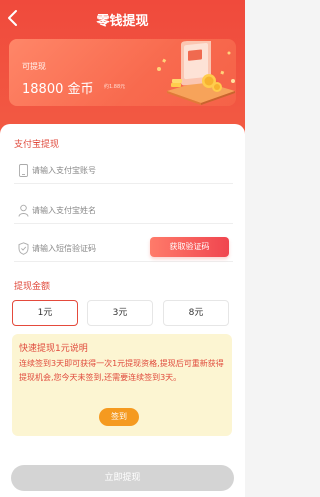  What do you see at coordinates (119, 417) in the screenshot?
I see `sign-in-button: 签到` at bounding box center [119, 417].